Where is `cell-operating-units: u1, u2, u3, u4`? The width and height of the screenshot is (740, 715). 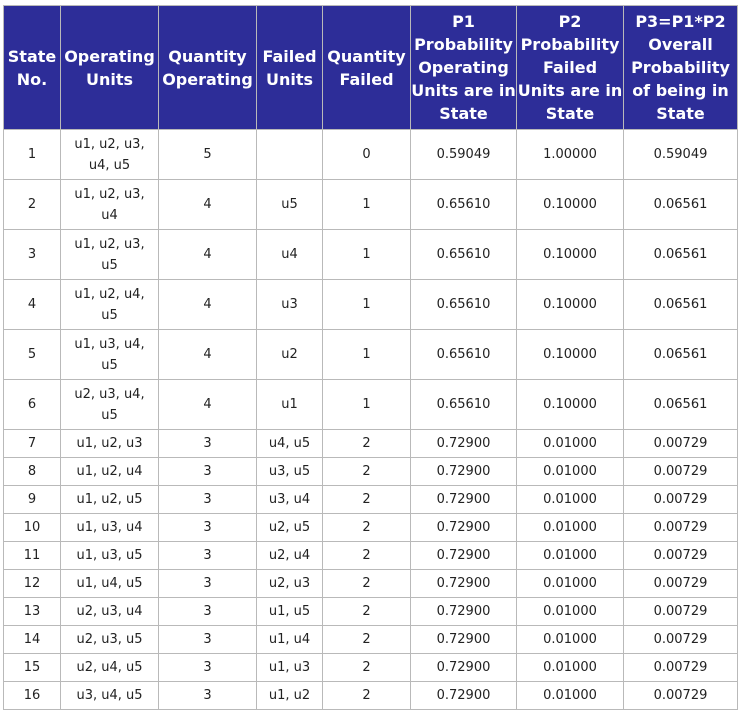 cell-operating-units: u1, u2, u3, u4 is located at coordinates (109, 204).